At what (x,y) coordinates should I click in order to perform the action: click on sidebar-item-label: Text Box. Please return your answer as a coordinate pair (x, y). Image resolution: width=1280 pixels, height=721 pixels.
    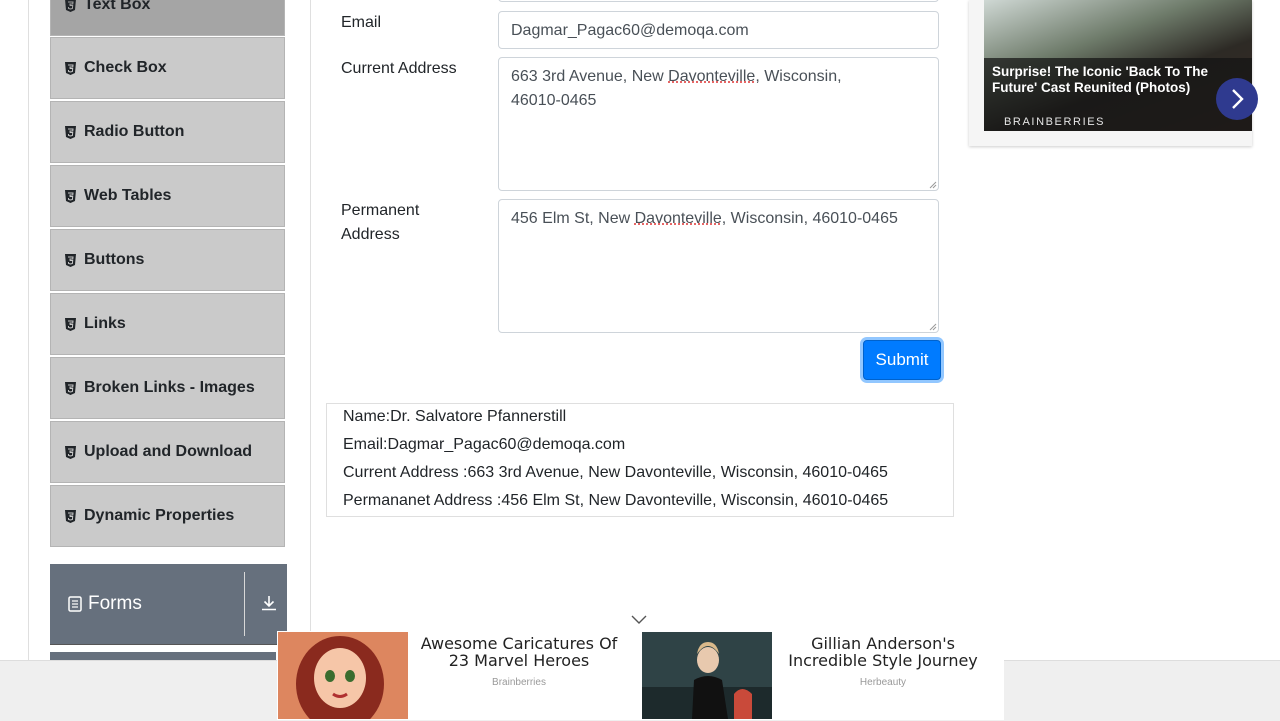
    Looking at the image, I should click on (117, 6).